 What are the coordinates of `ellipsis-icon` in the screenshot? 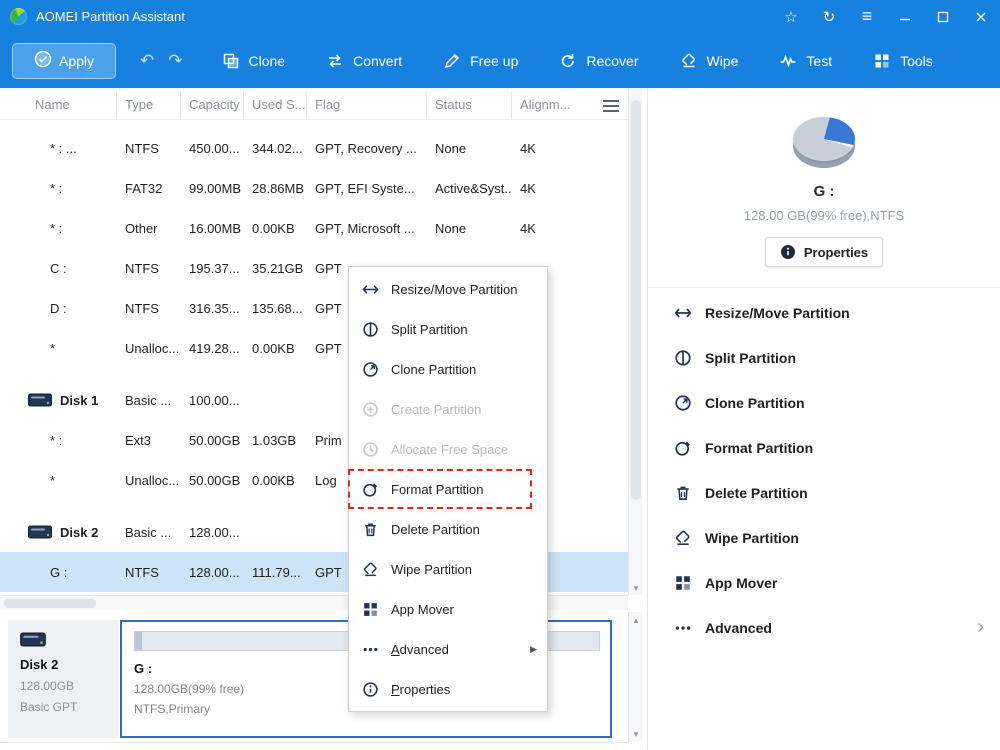 It's located at (370, 649).